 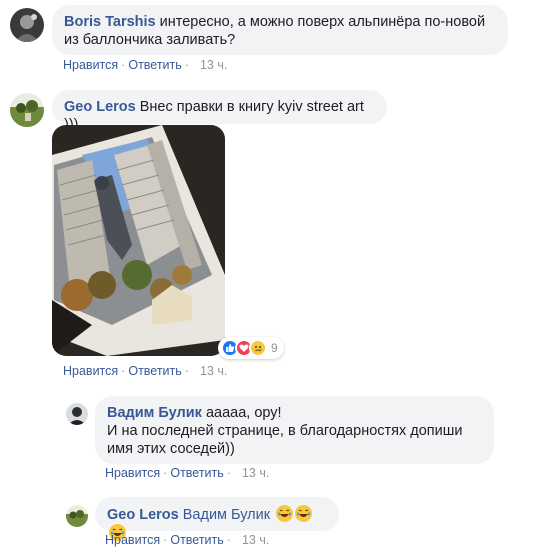 I want to click on reactions-summary: 9, so click(x=251, y=348).